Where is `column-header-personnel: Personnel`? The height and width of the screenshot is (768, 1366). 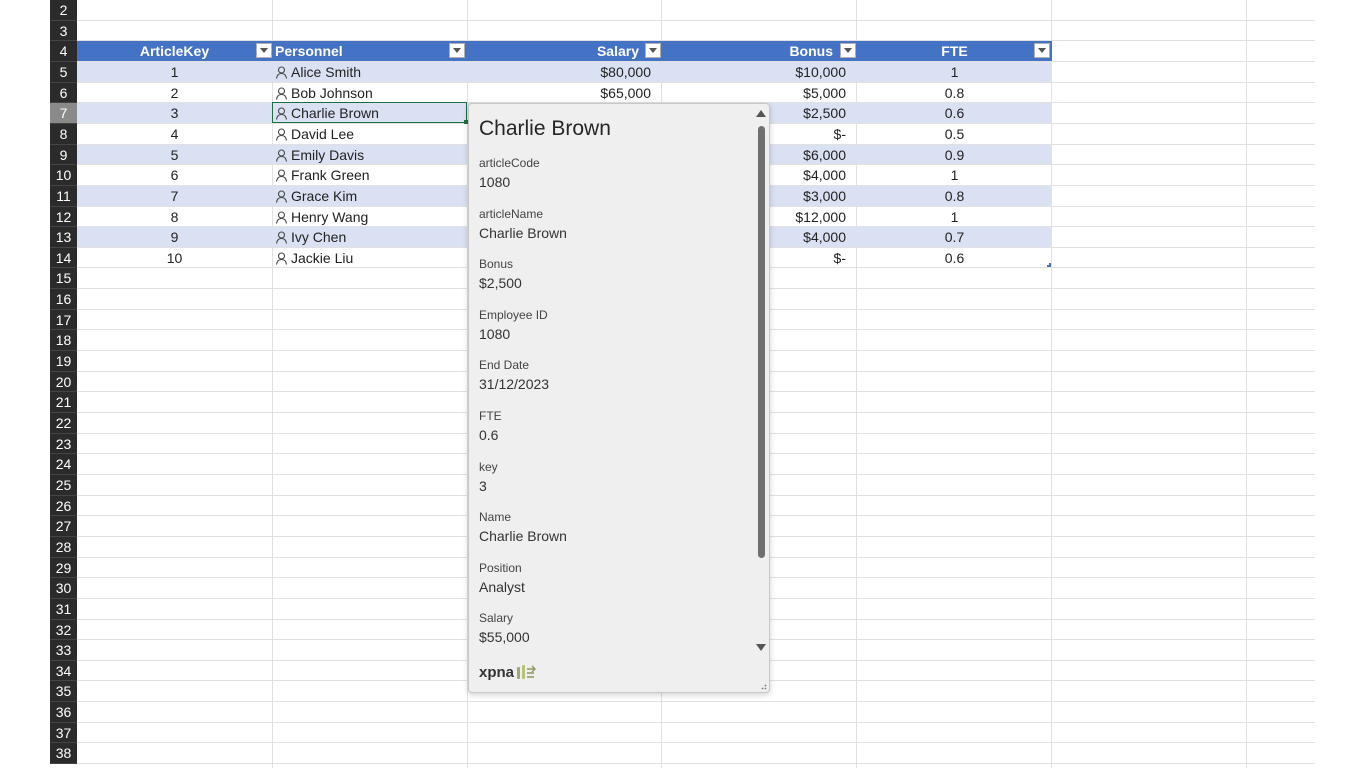 column-header-personnel: Personnel is located at coordinates (370, 51).